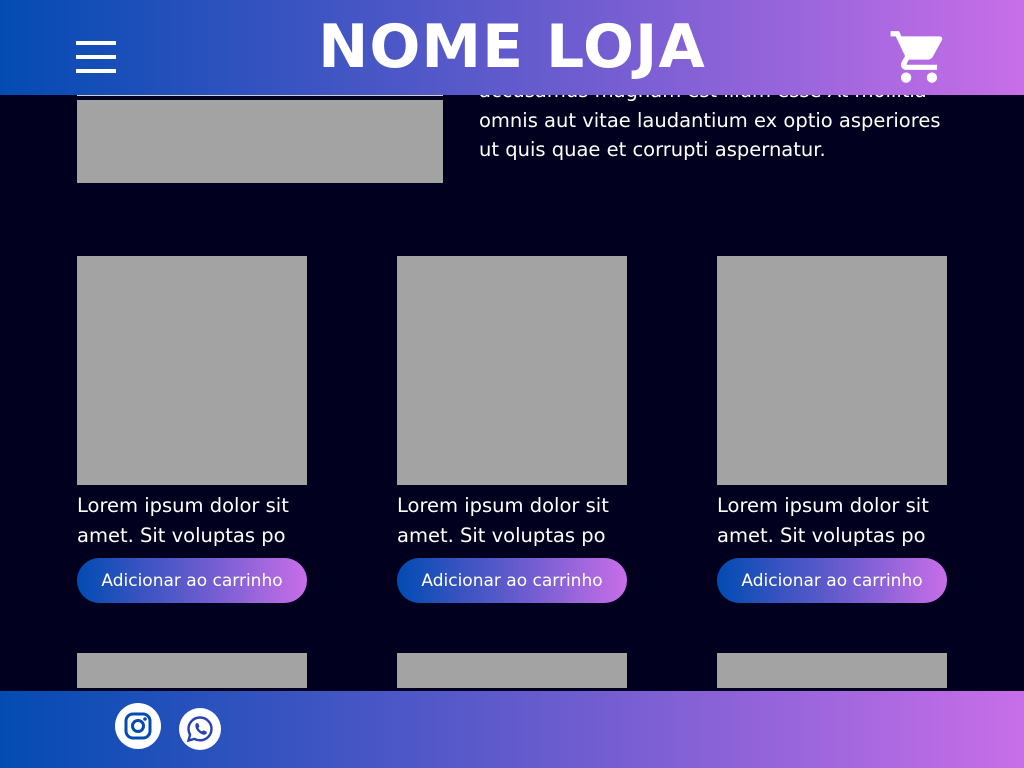 The image size is (1024, 768). What do you see at coordinates (919, 57) in the screenshot?
I see `shopping-cart-icon` at bounding box center [919, 57].